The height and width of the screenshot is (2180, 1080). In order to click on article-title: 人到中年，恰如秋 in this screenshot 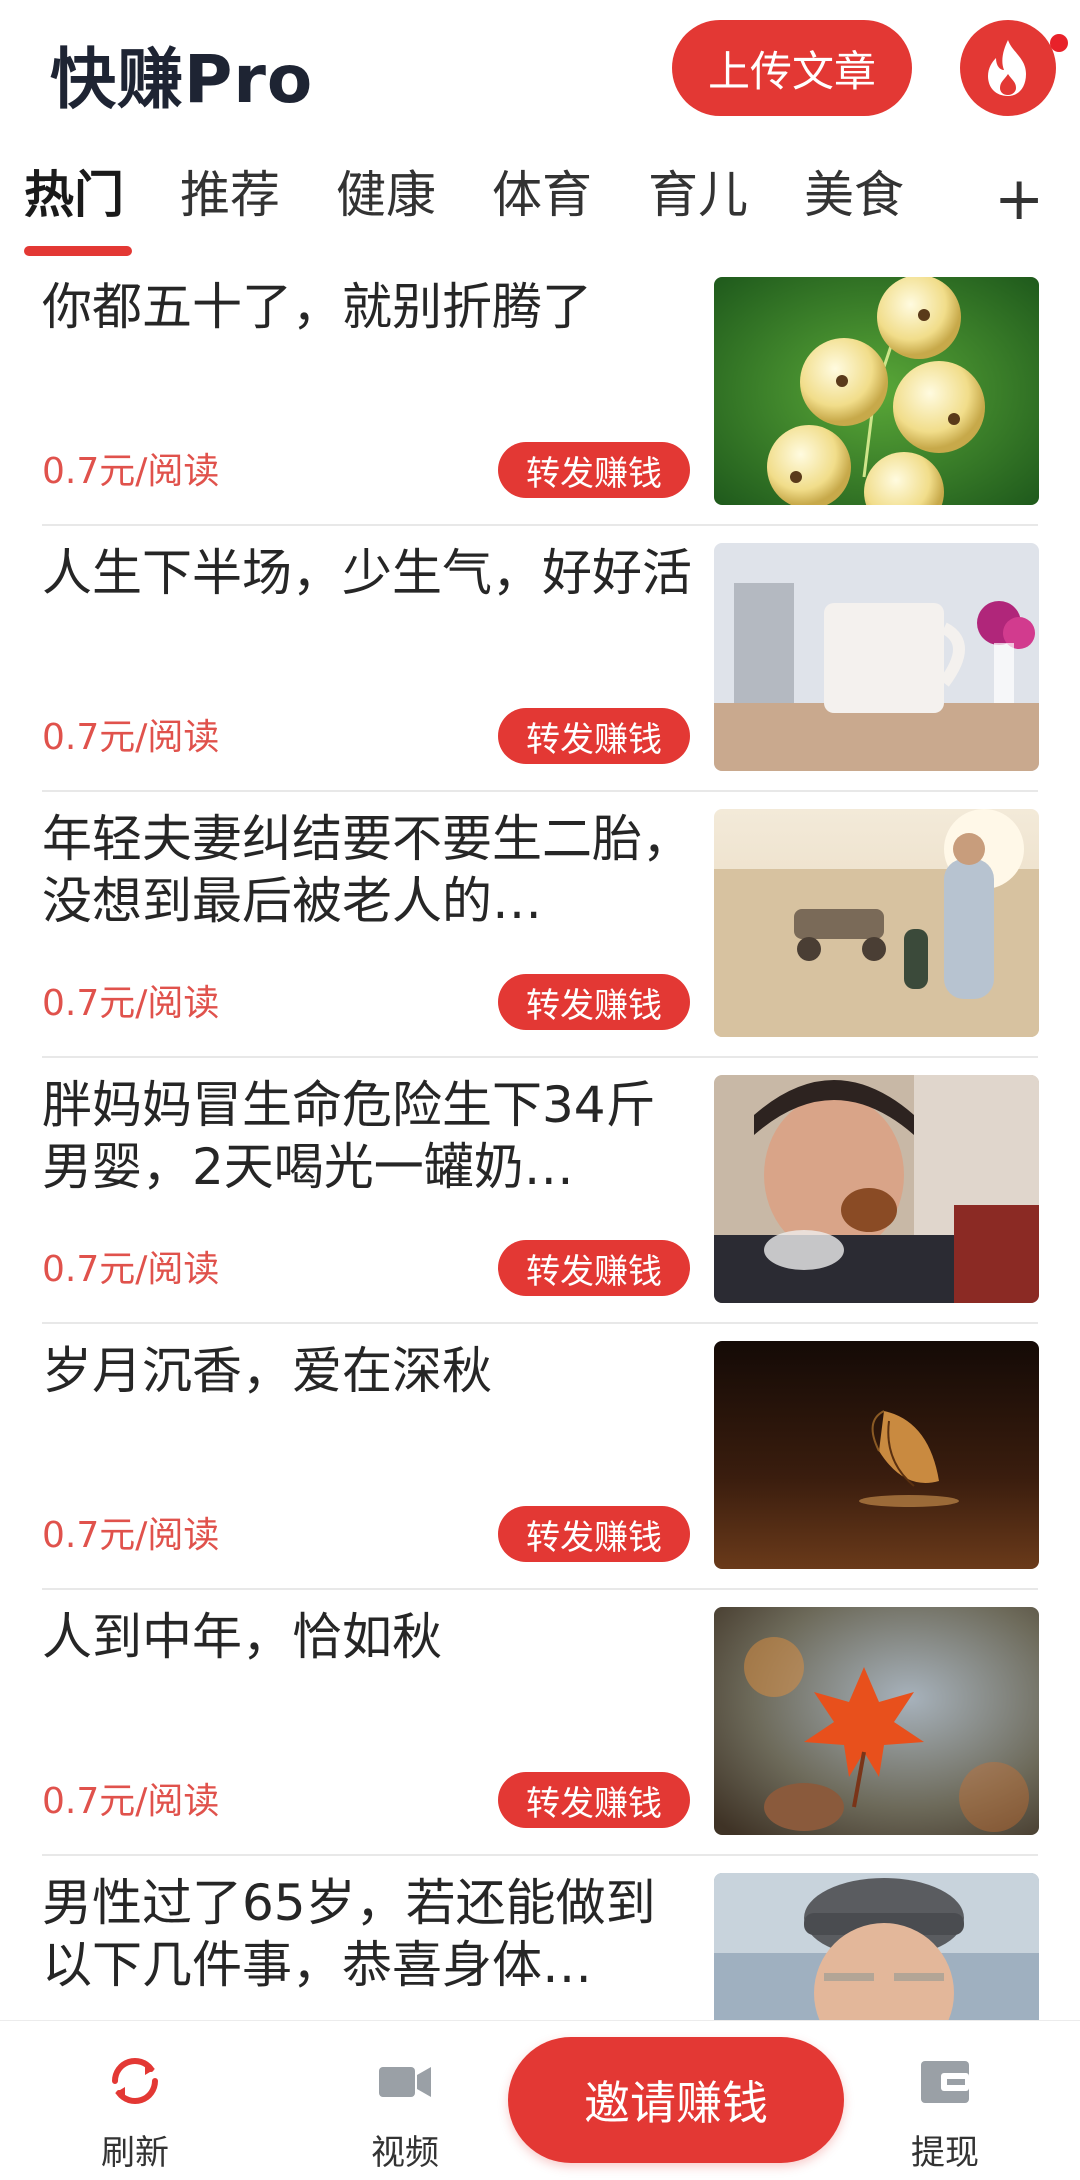, I will do `click(367, 1637)`.